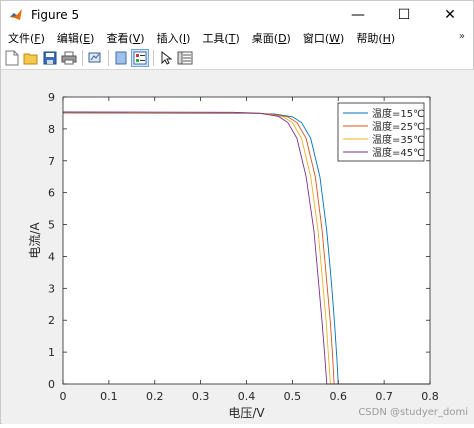  What do you see at coordinates (265, 38) in the screenshot?
I see `menu-item-text: 桌面(` at bounding box center [265, 38].